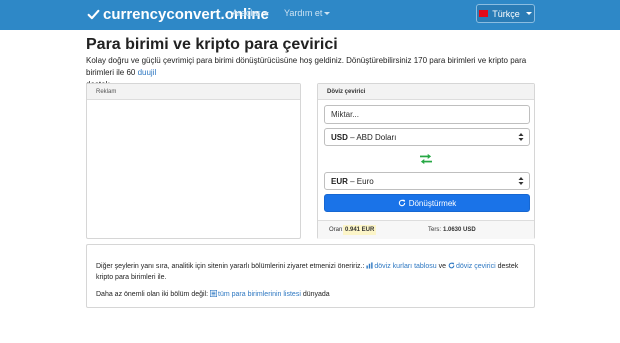 The image size is (620, 343). I want to click on menu-tools-label: Araçlar, so click(246, 13).